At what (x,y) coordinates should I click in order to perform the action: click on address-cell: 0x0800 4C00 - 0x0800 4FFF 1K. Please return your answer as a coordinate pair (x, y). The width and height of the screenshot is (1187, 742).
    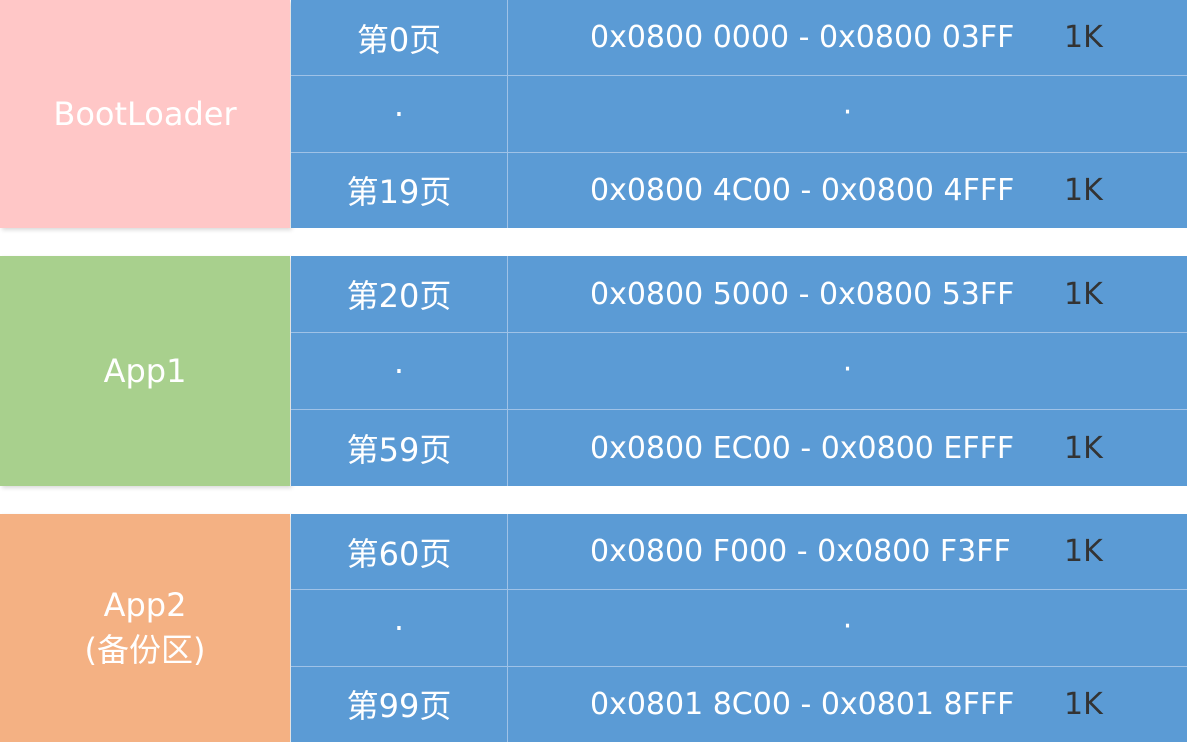
    Looking at the image, I should click on (847, 190).